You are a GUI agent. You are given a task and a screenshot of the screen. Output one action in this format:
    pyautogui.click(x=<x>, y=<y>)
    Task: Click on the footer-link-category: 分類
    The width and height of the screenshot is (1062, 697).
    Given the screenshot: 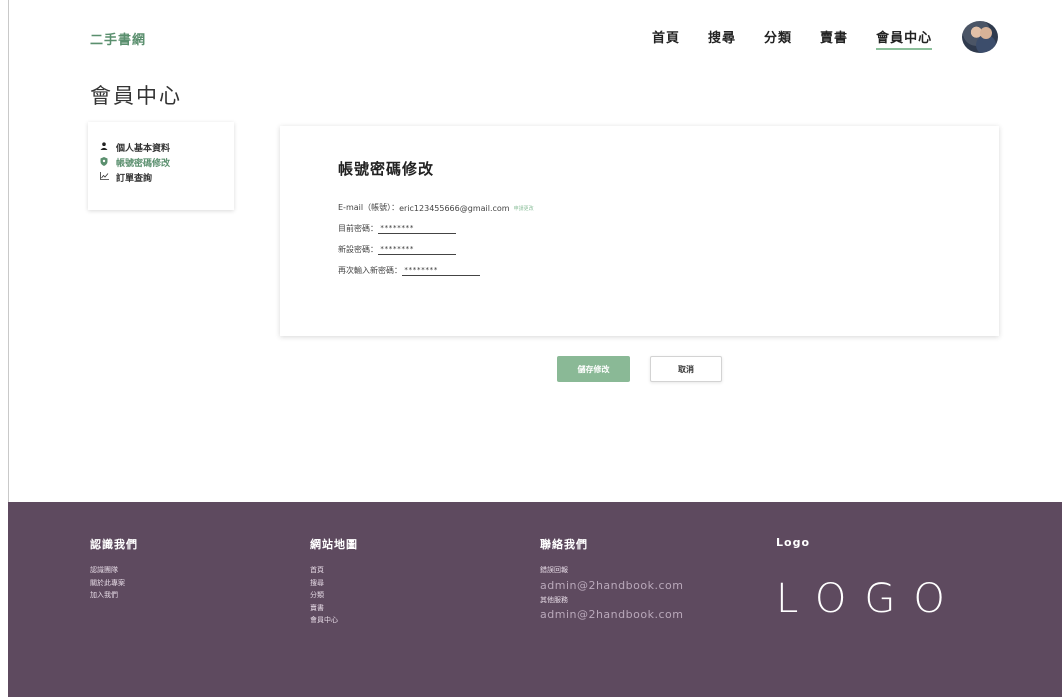 What is the action you would take?
    pyautogui.click(x=334, y=595)
    